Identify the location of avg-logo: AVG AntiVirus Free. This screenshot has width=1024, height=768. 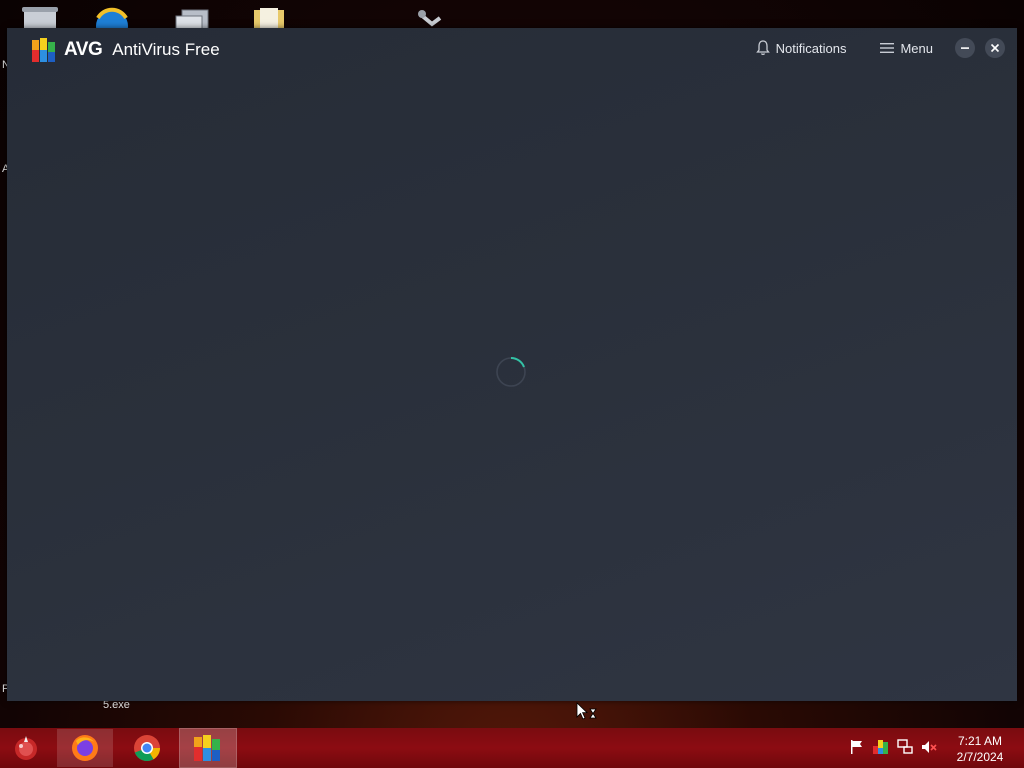
(125, 50).